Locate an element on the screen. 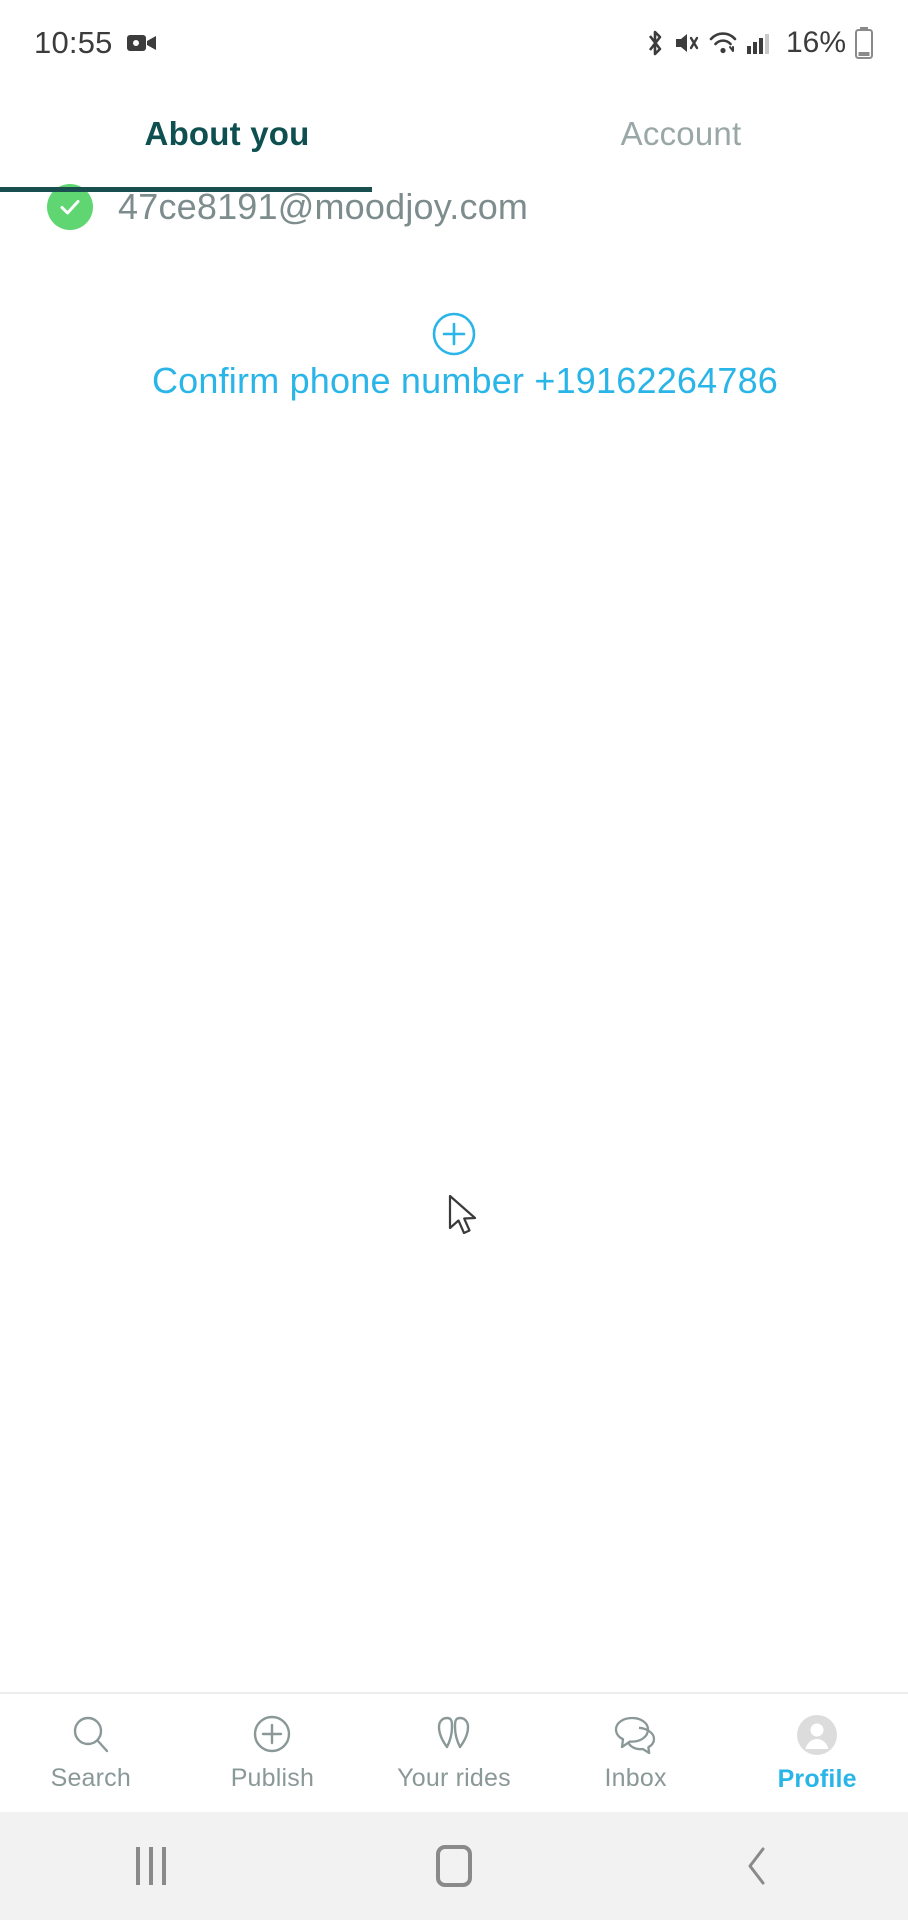 This screenshot has height=1920, width=908. back-button is located at coordinates (756, 1866).